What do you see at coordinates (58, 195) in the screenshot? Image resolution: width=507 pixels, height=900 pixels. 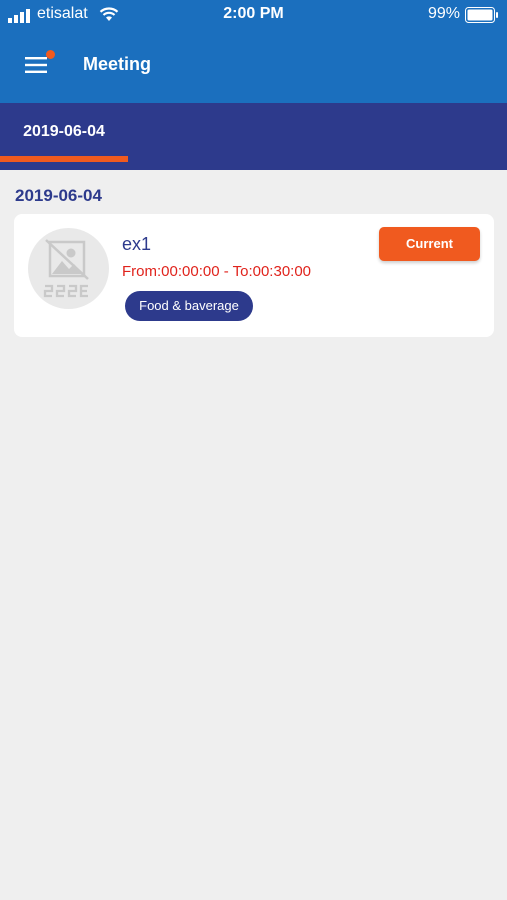 I see `section-date-heading: 2019-06-04` at bounding box center [58, 195].